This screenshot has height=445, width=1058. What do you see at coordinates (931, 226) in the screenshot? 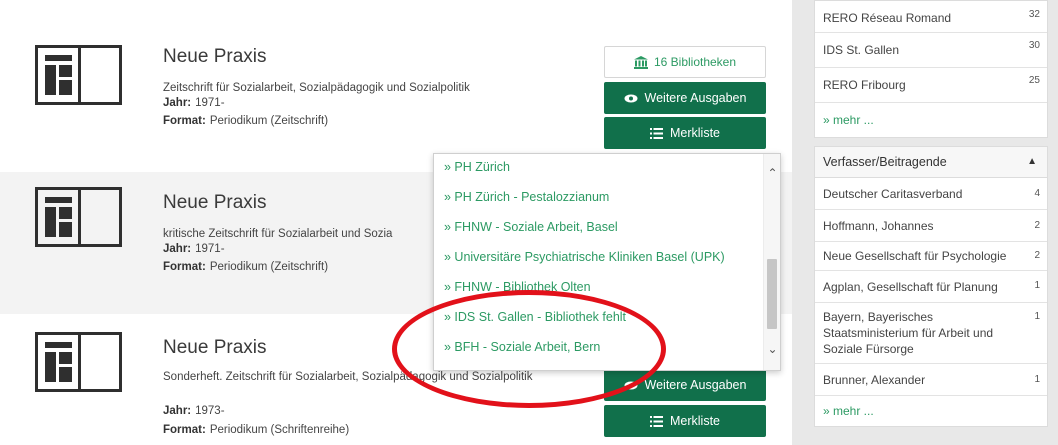
I see `facet-item: Hoffmann, Johannes 2` at bounding box center [931, 226].